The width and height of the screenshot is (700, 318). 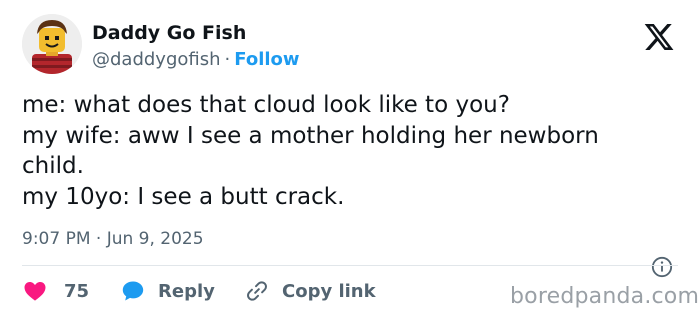 I want to click on speech-bubble-icon, so click(x=133, y=291).